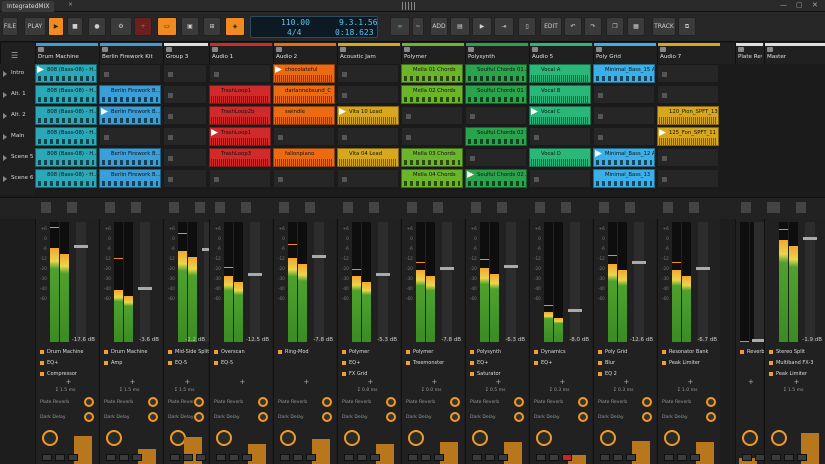 Image resolution: width=825 pixels, height=464 pixels. What do you see at coordinates (167, 26) in the screenshot?
I see `loop-button: ▭` at bounding box center [167, 26].